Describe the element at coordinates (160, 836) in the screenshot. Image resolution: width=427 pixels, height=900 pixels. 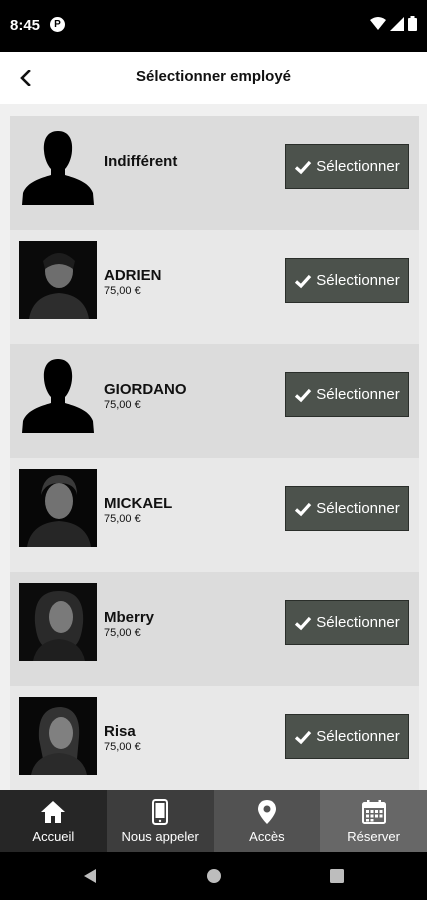
I see `nav-label: Nous appeler` at that location.